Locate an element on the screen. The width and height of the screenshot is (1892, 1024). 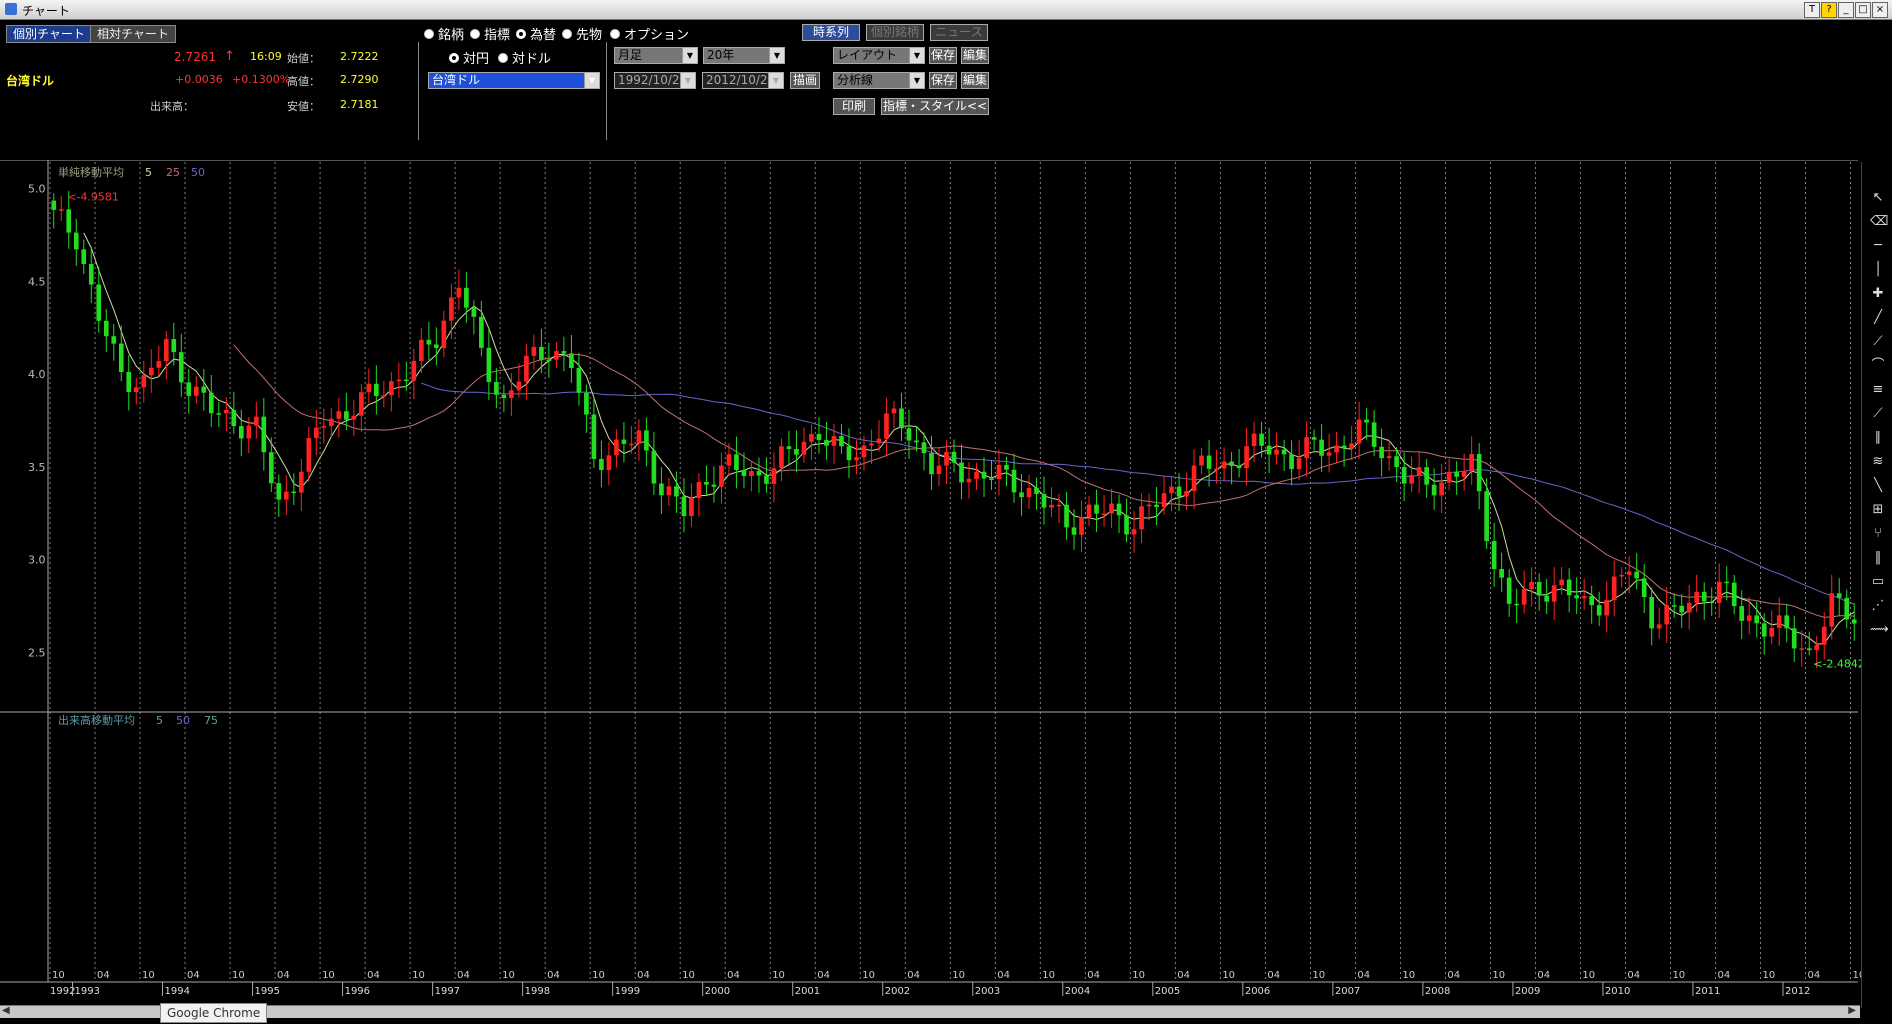
fibonacci-retracement-icon: ≡ is located at coordinates (1878, 390).